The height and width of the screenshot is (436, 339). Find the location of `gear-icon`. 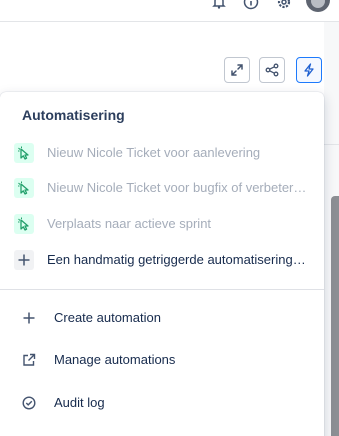

gear-icon is located at coordinates (284, 5).